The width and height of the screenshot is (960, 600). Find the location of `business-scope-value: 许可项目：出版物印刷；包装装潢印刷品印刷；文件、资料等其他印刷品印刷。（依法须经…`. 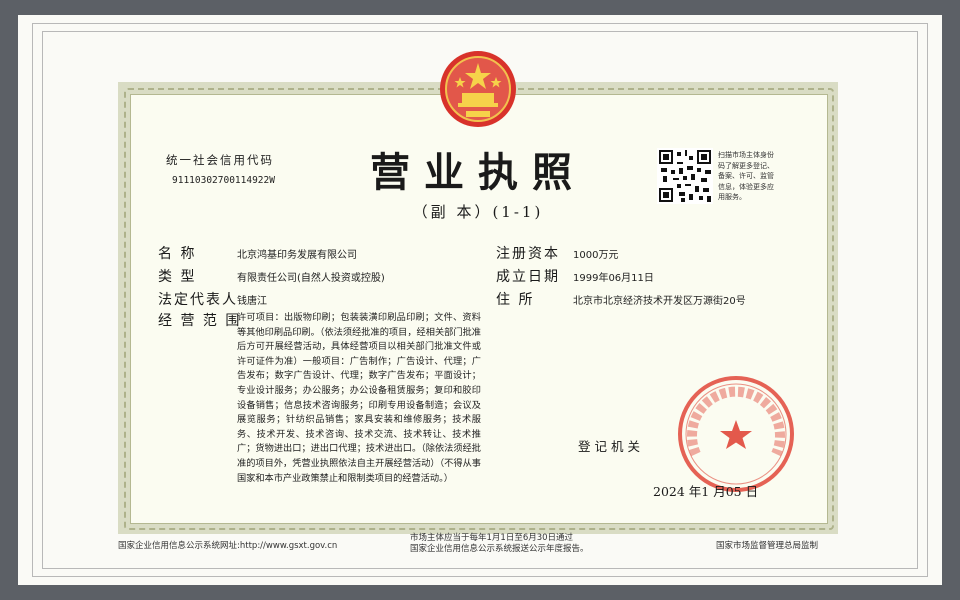

business-scope-value: 许可项目：出版物印刷；包装装潢印刷品印刷；文件、资料等其他印刷品印刷。（依法须经… is located at coordinates (359, 398).